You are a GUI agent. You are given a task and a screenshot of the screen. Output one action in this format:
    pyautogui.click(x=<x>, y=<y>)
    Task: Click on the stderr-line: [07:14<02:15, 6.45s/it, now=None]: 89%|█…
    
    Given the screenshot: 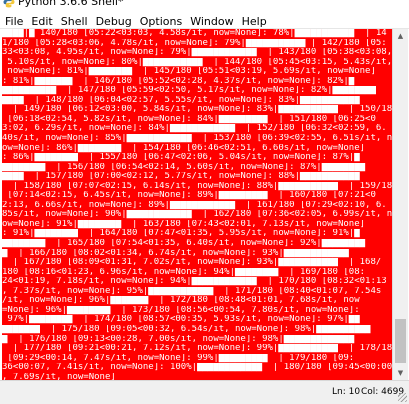 What is the action you would take?
    pyautogui.click(x=197, y=196)
    